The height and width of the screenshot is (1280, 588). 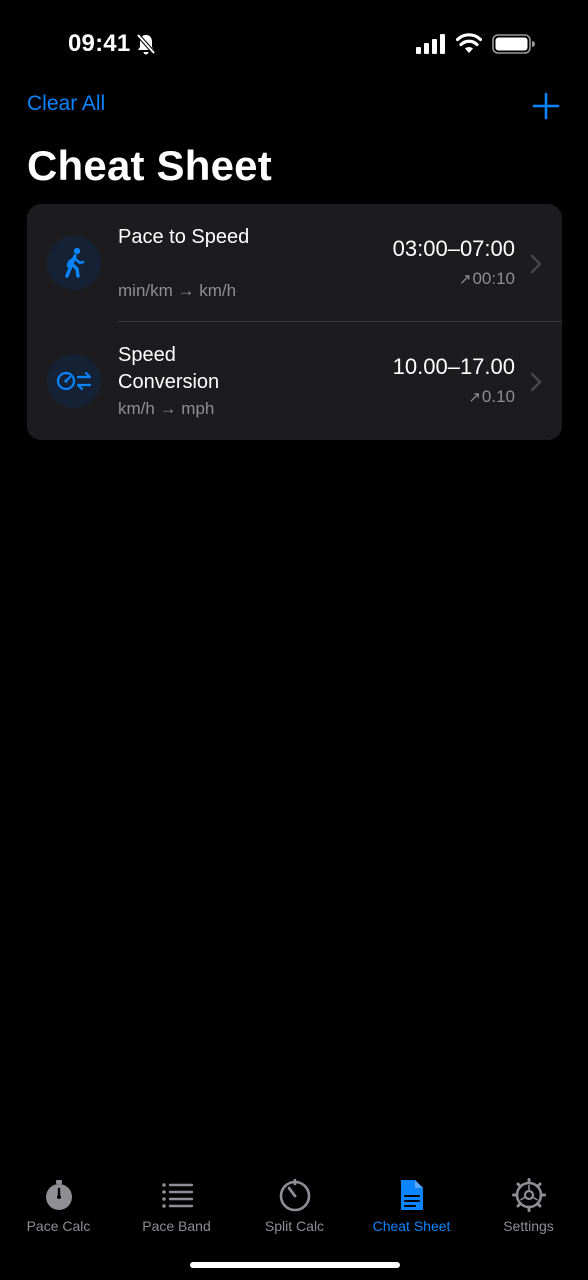 I want to click on timer-icon, so click(x=294, y=1195).